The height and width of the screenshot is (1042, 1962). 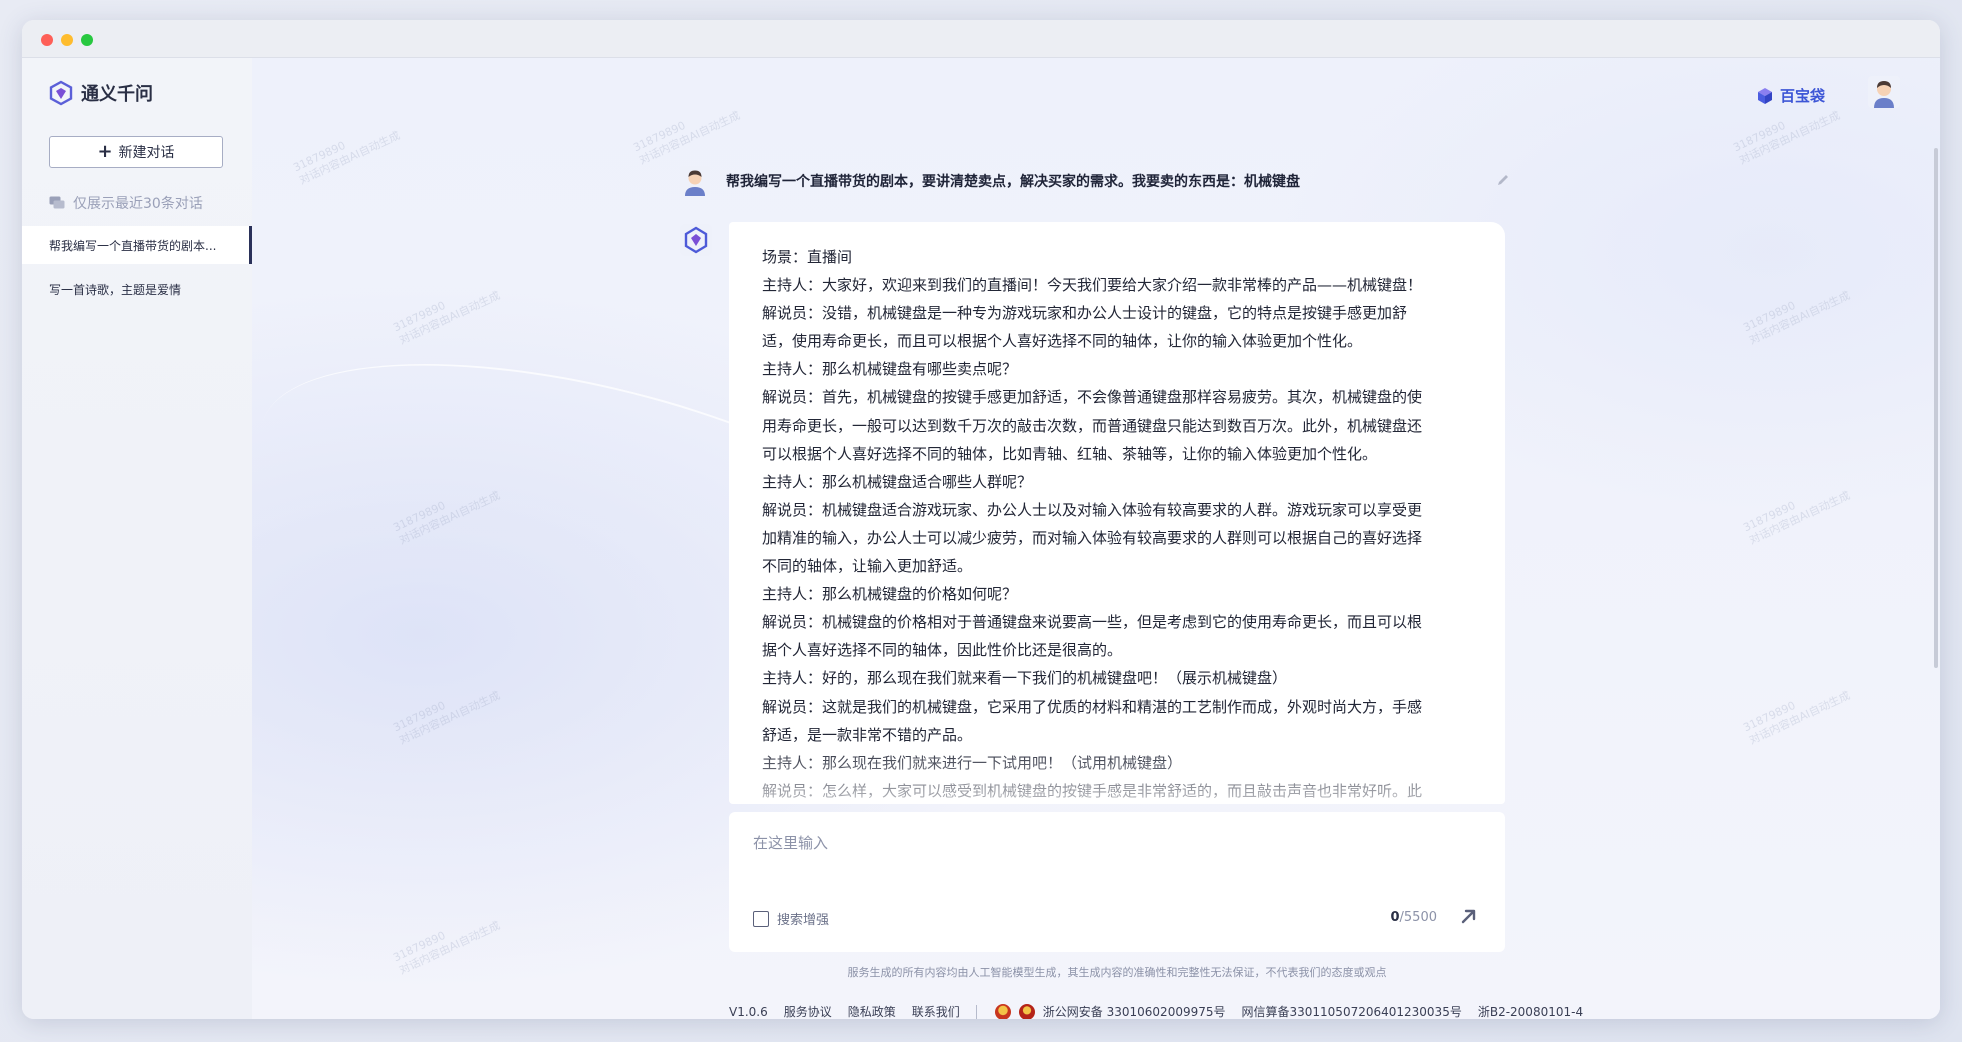 What do you see at coordinates (1936, 408) in the screenshot?
I see `page-scrollbar` at bounding box center [1936, 408].